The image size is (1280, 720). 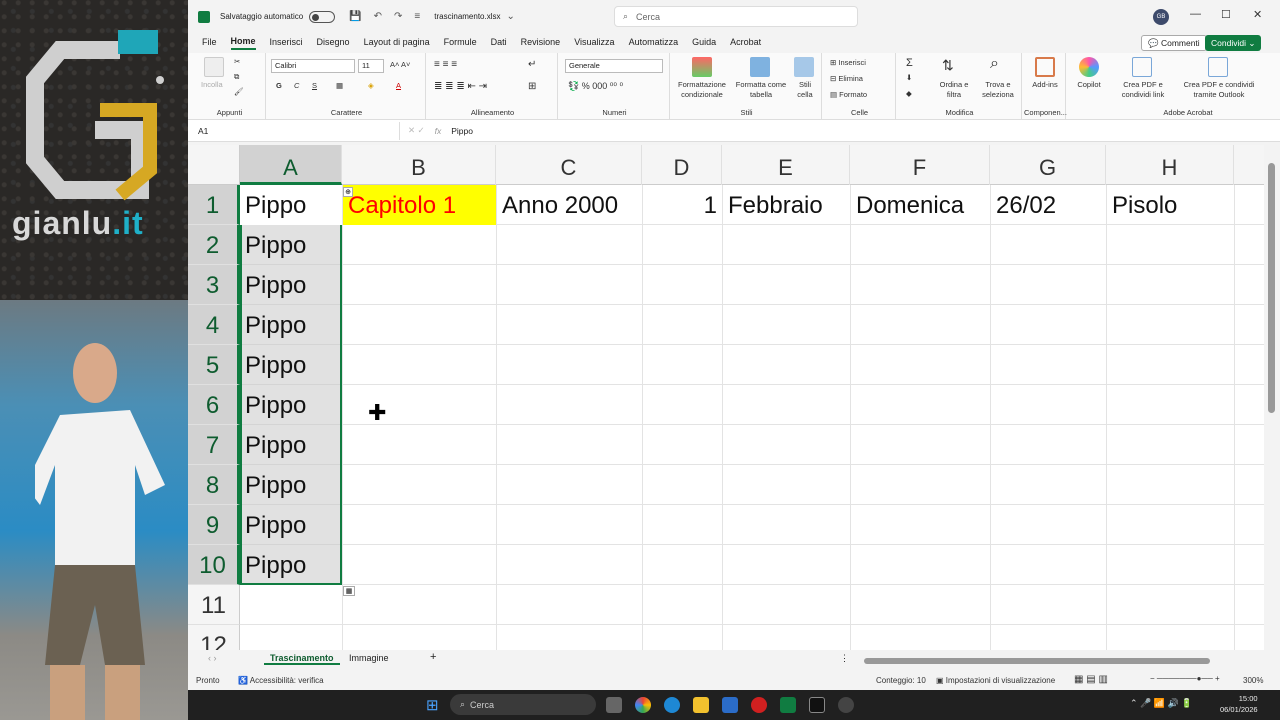 I want to click on quick-analysis-icon: ⊕, so click(x=348, y=192).